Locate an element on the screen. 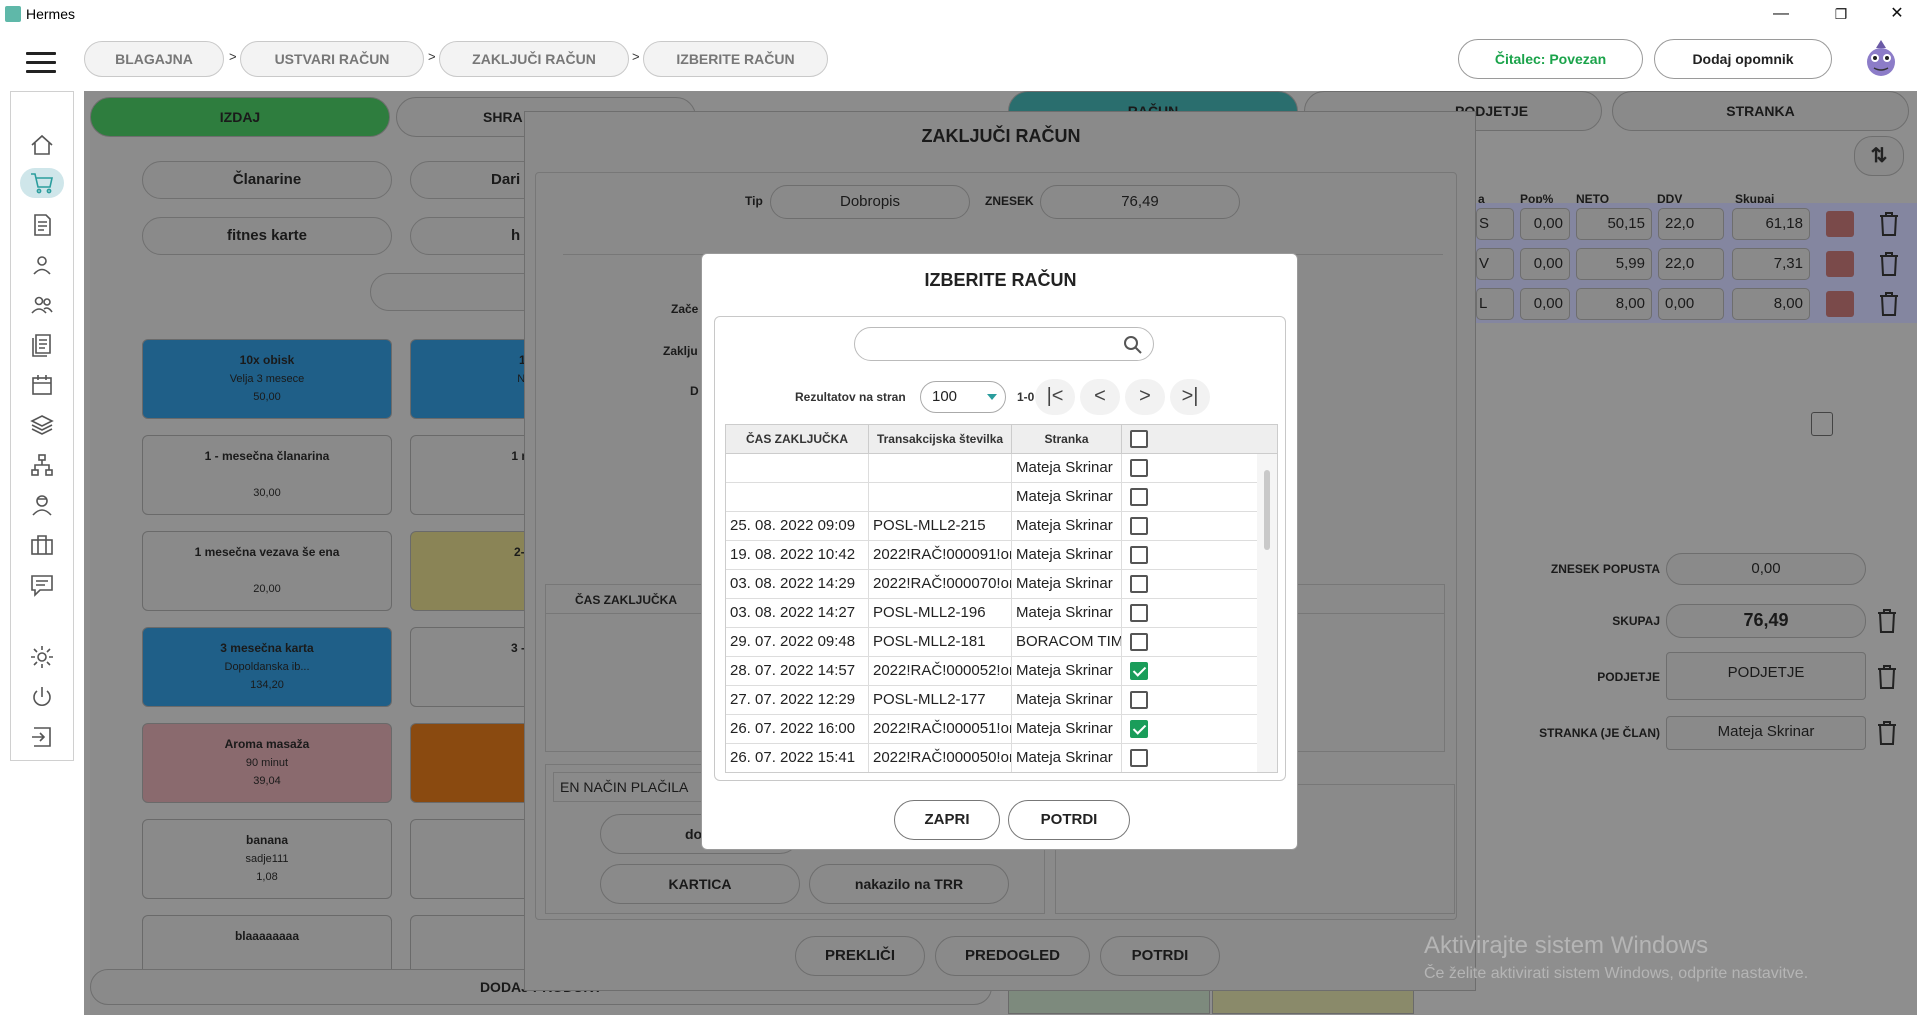  users-icon is located at coordinates (42, 305).